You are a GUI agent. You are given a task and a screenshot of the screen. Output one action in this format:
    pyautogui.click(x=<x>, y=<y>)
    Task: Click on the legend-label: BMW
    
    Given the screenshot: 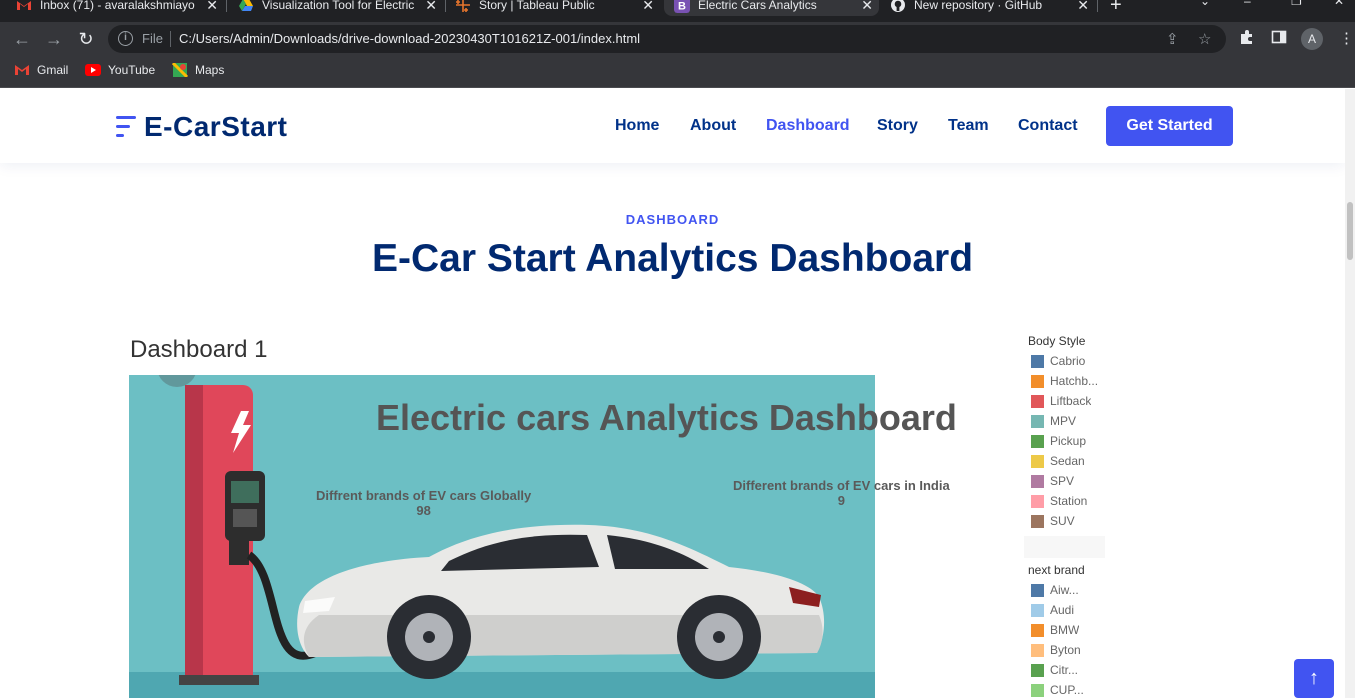 What is the action you would take?
    pyautogui.click(x=1065, y=630)
    